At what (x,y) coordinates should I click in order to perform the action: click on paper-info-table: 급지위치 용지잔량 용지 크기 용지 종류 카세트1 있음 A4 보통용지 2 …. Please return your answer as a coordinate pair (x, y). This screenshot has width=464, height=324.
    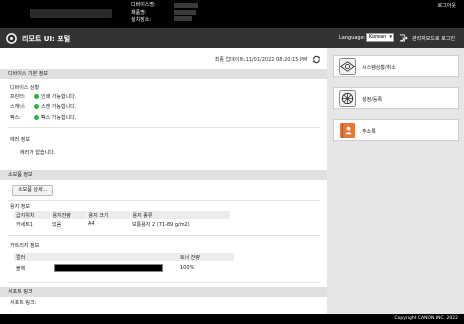
    Looking at the image, I should click on (122, 220).